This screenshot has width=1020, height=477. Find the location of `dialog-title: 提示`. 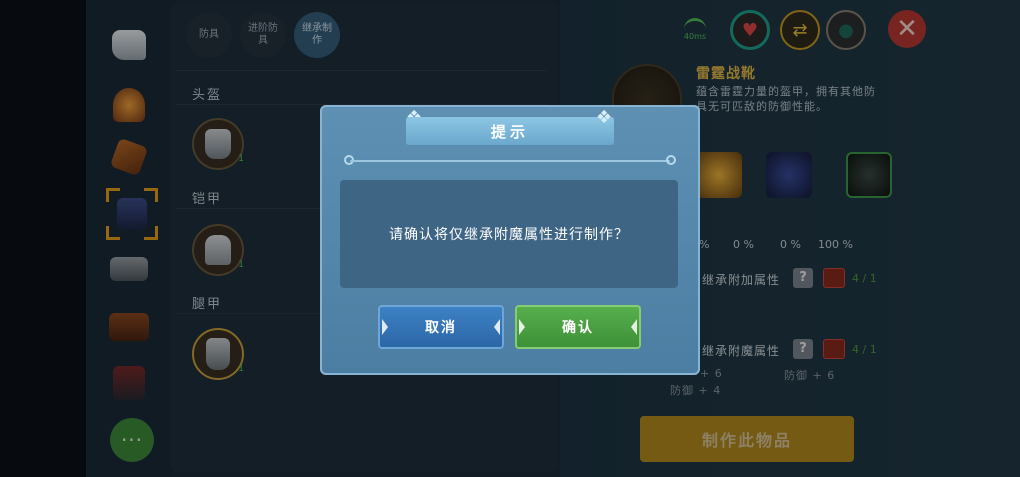

dialog-title: 提示 is located at coordinates (509, 131).